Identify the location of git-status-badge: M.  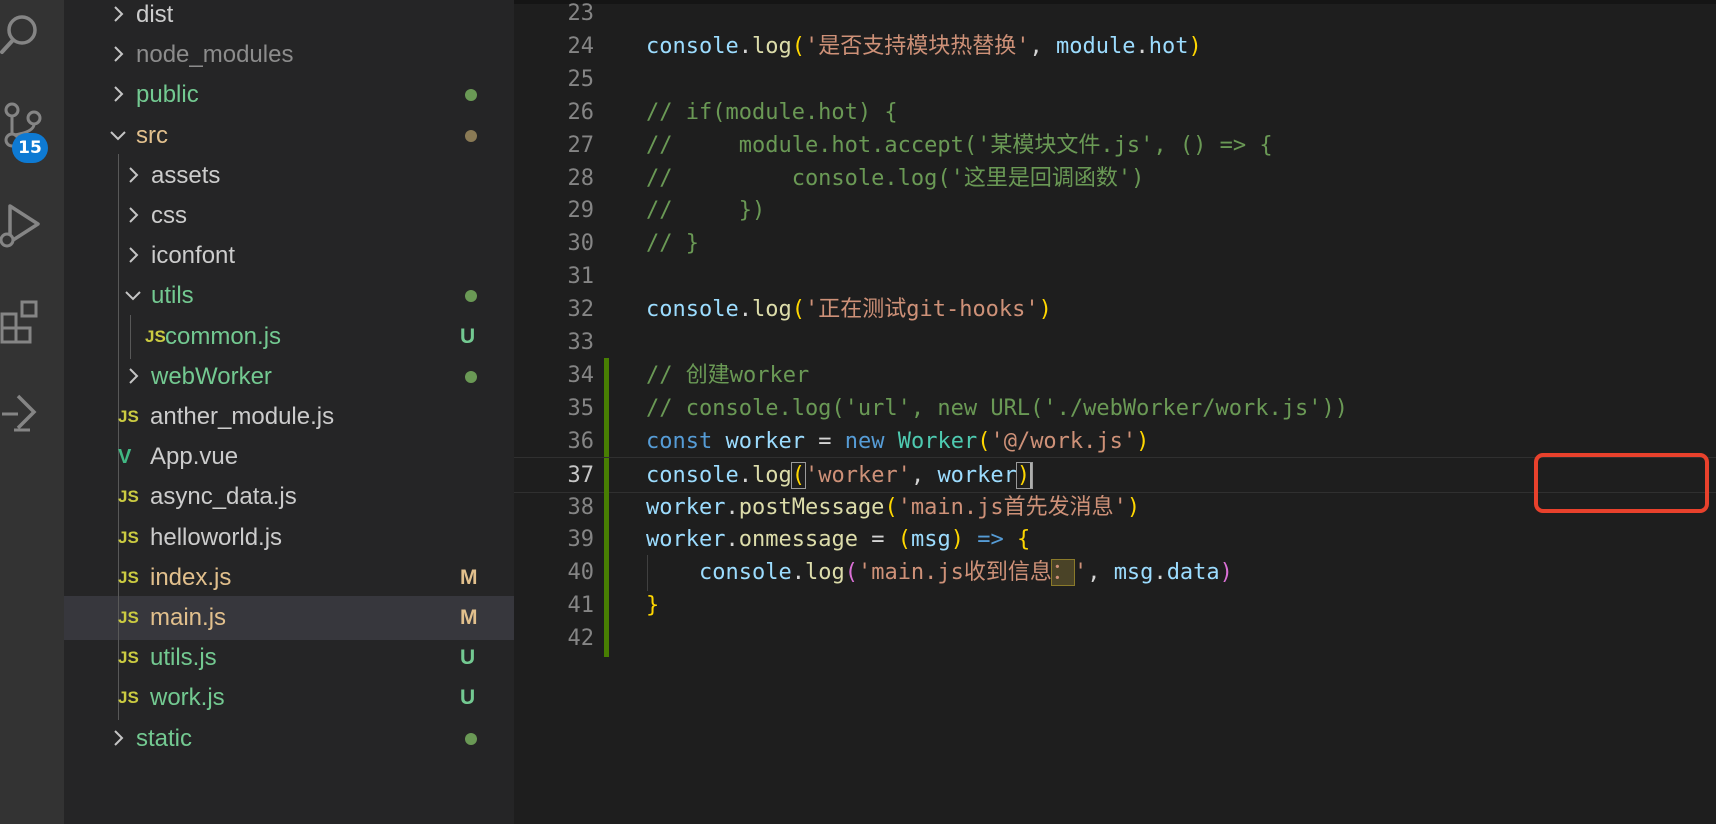
(469, 617).